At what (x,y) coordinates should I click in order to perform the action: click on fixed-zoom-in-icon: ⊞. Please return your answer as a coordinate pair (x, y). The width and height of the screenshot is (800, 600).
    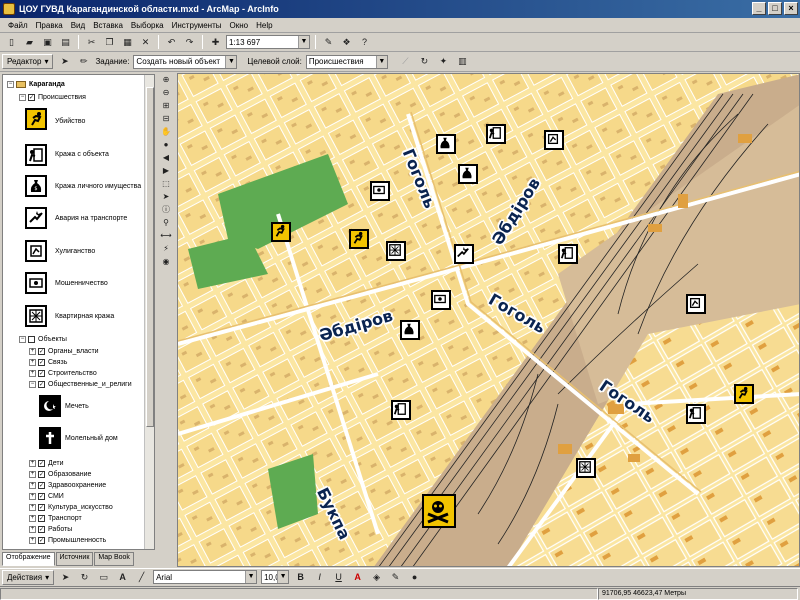
    Looking at the image, I should click on (166, 105).